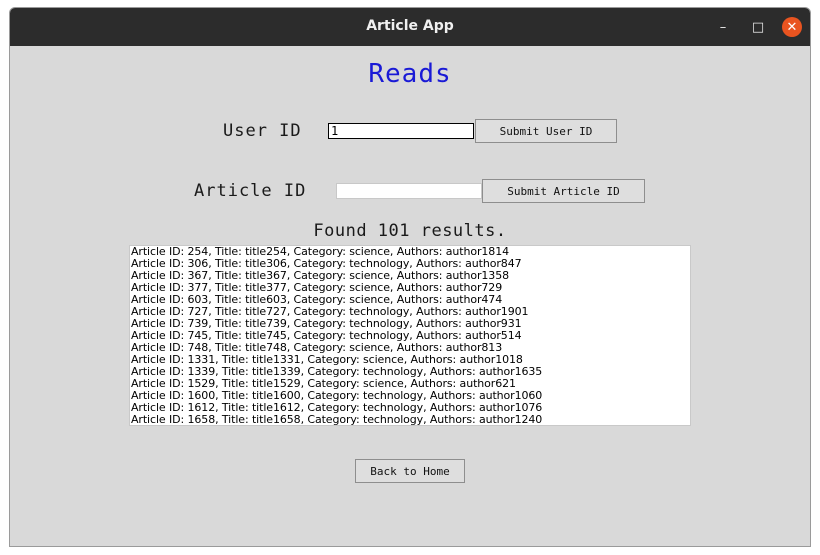 The width and height of the screenshot is (820, 555). I want to click on title-bar: Article App – □ ✕, so click(410, 27).